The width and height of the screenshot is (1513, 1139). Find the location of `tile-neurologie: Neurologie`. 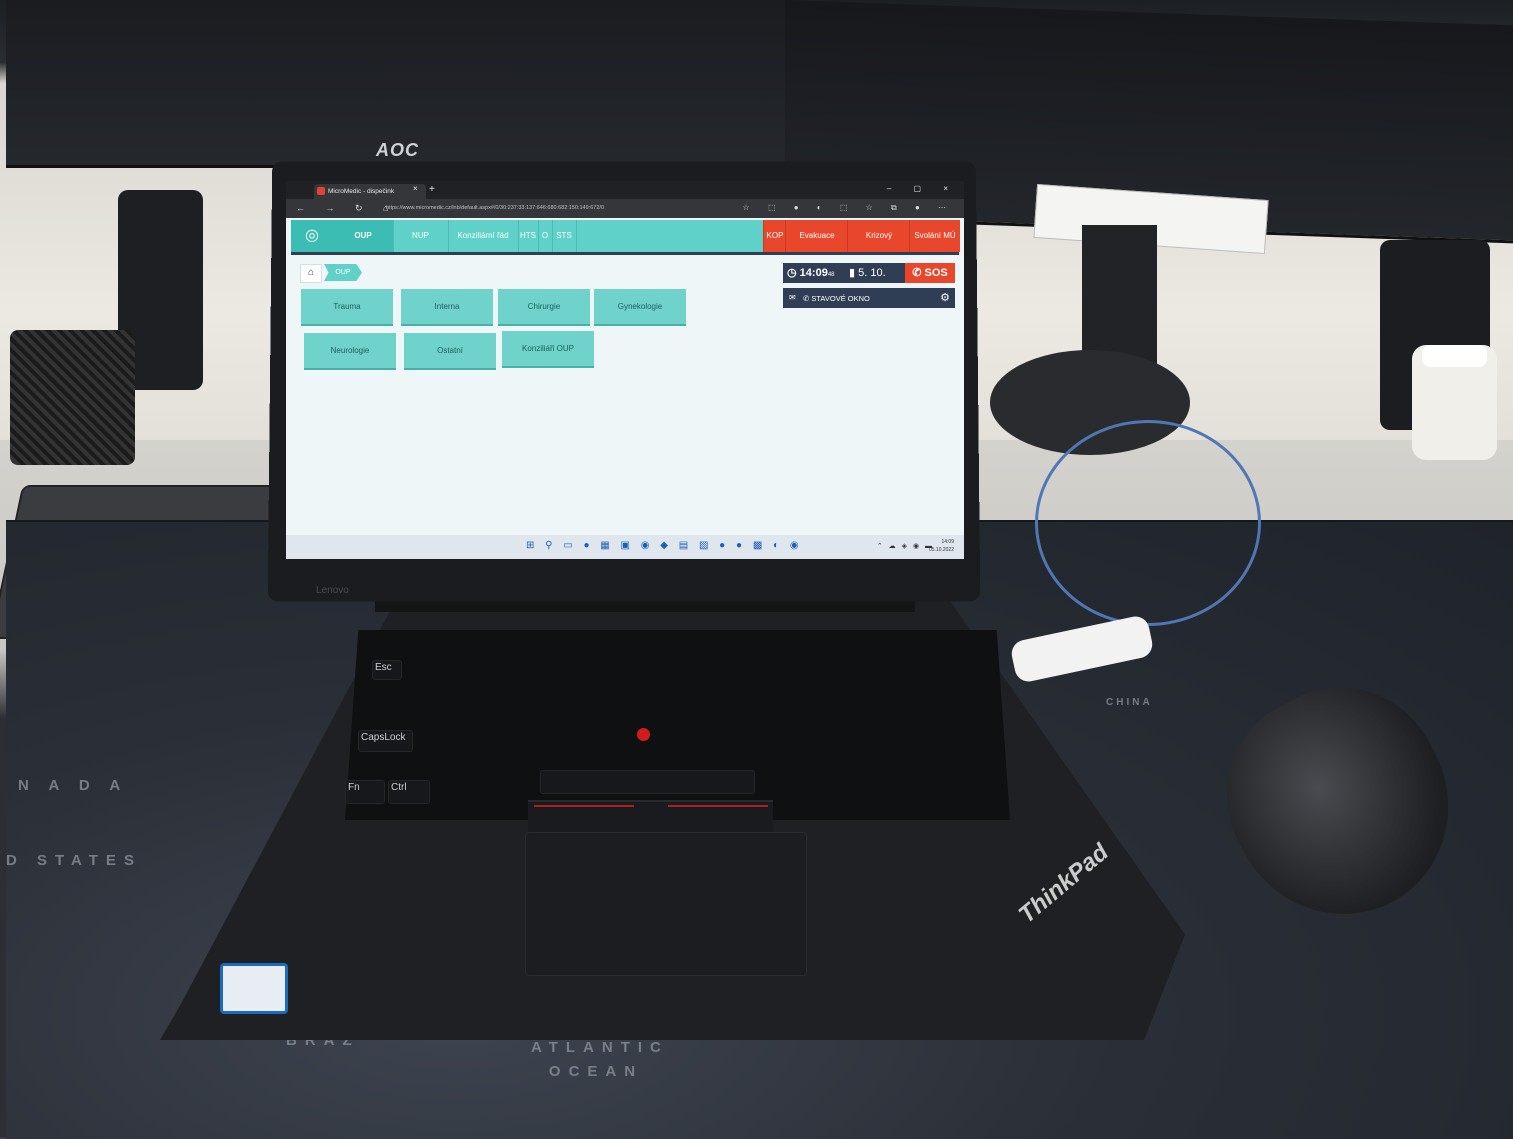

tile-neurologie: Neurologie is located at coordinates (350, 351).